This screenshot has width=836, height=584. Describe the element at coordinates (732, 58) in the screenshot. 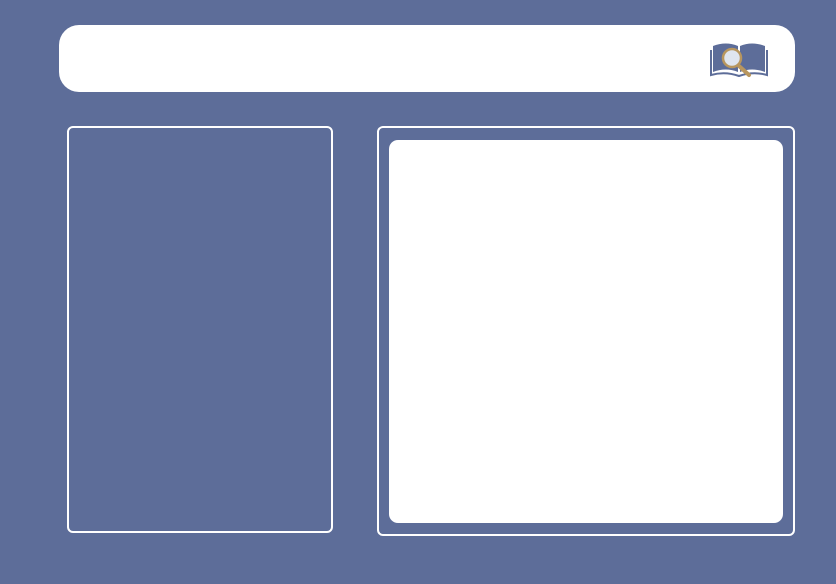

I see `magnifier-lens` at that location.